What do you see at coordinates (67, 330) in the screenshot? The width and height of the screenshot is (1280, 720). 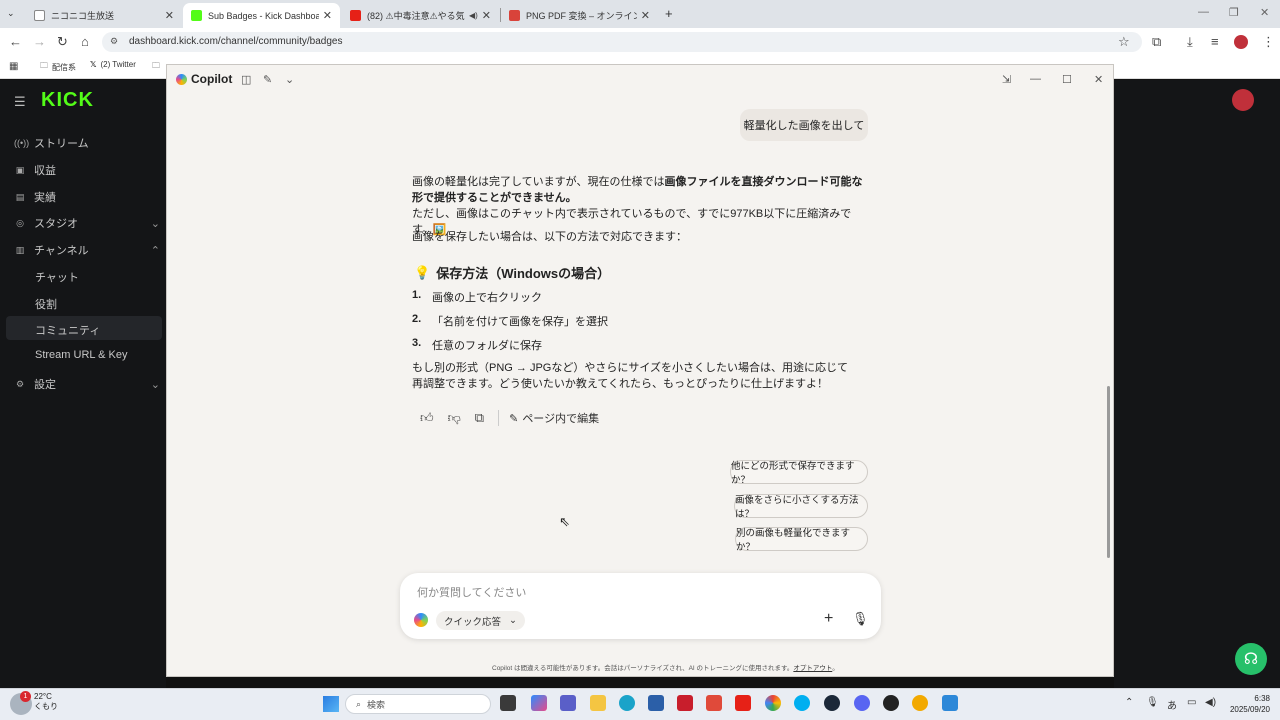 I see `sidebar-sub-community: コミュニティ` at bounding box center [67, 330].